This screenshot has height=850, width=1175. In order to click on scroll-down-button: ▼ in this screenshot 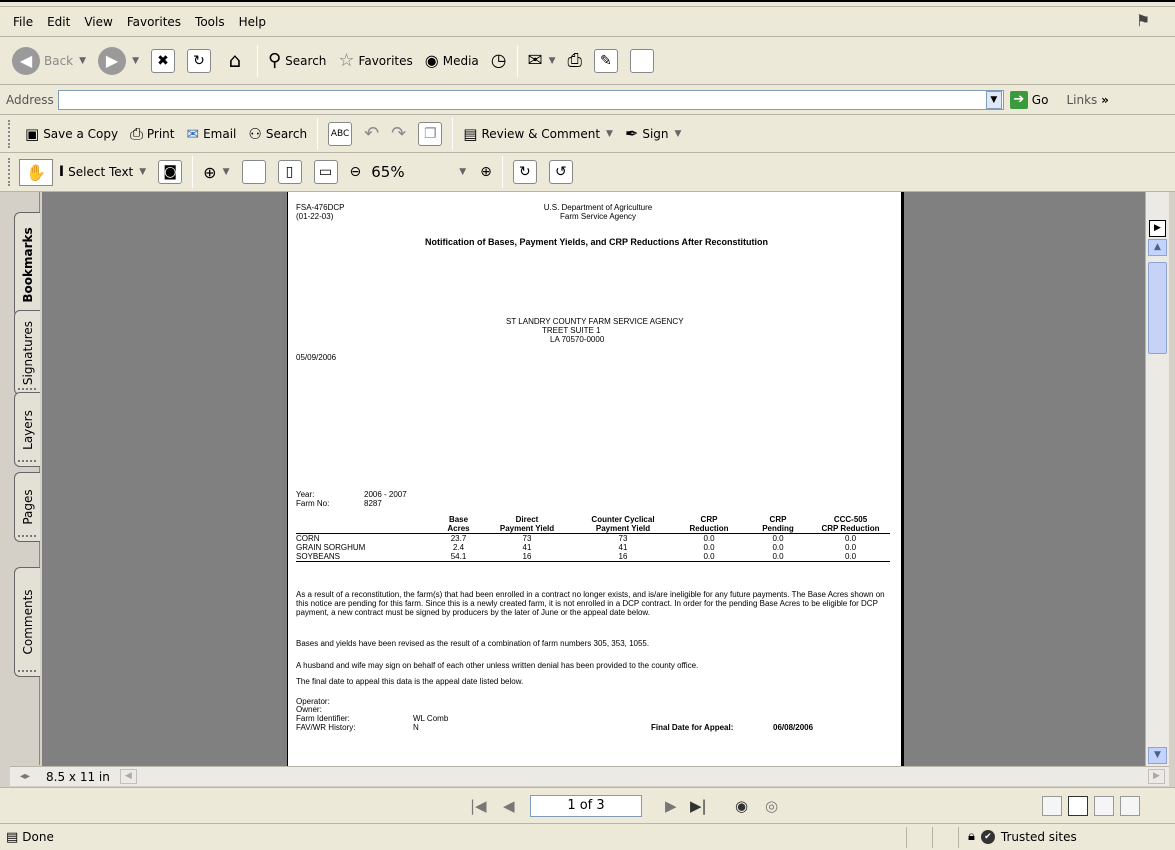, I will do `click(1157, 755)`.